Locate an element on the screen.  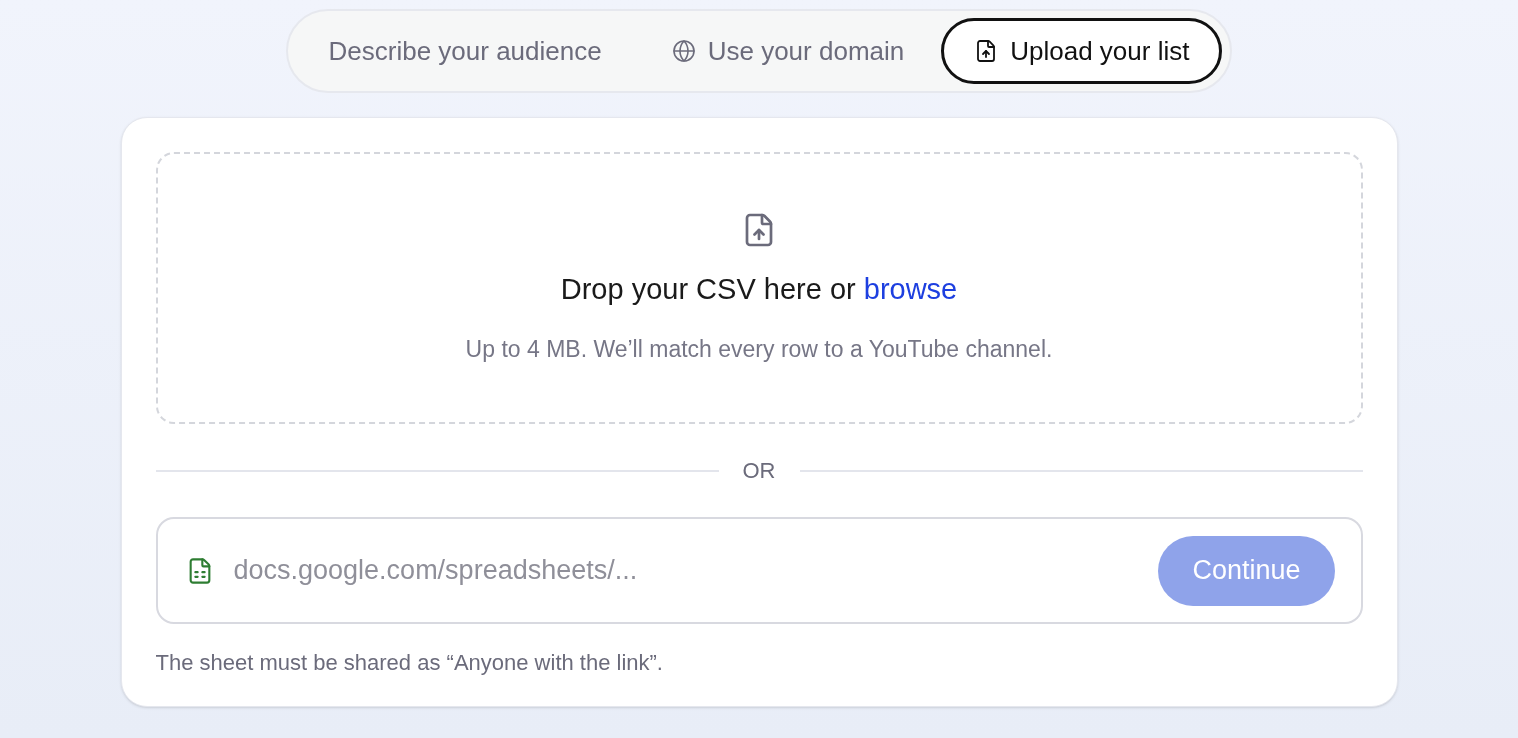
tab: Upload your list is located at coordinates (1082, 51).